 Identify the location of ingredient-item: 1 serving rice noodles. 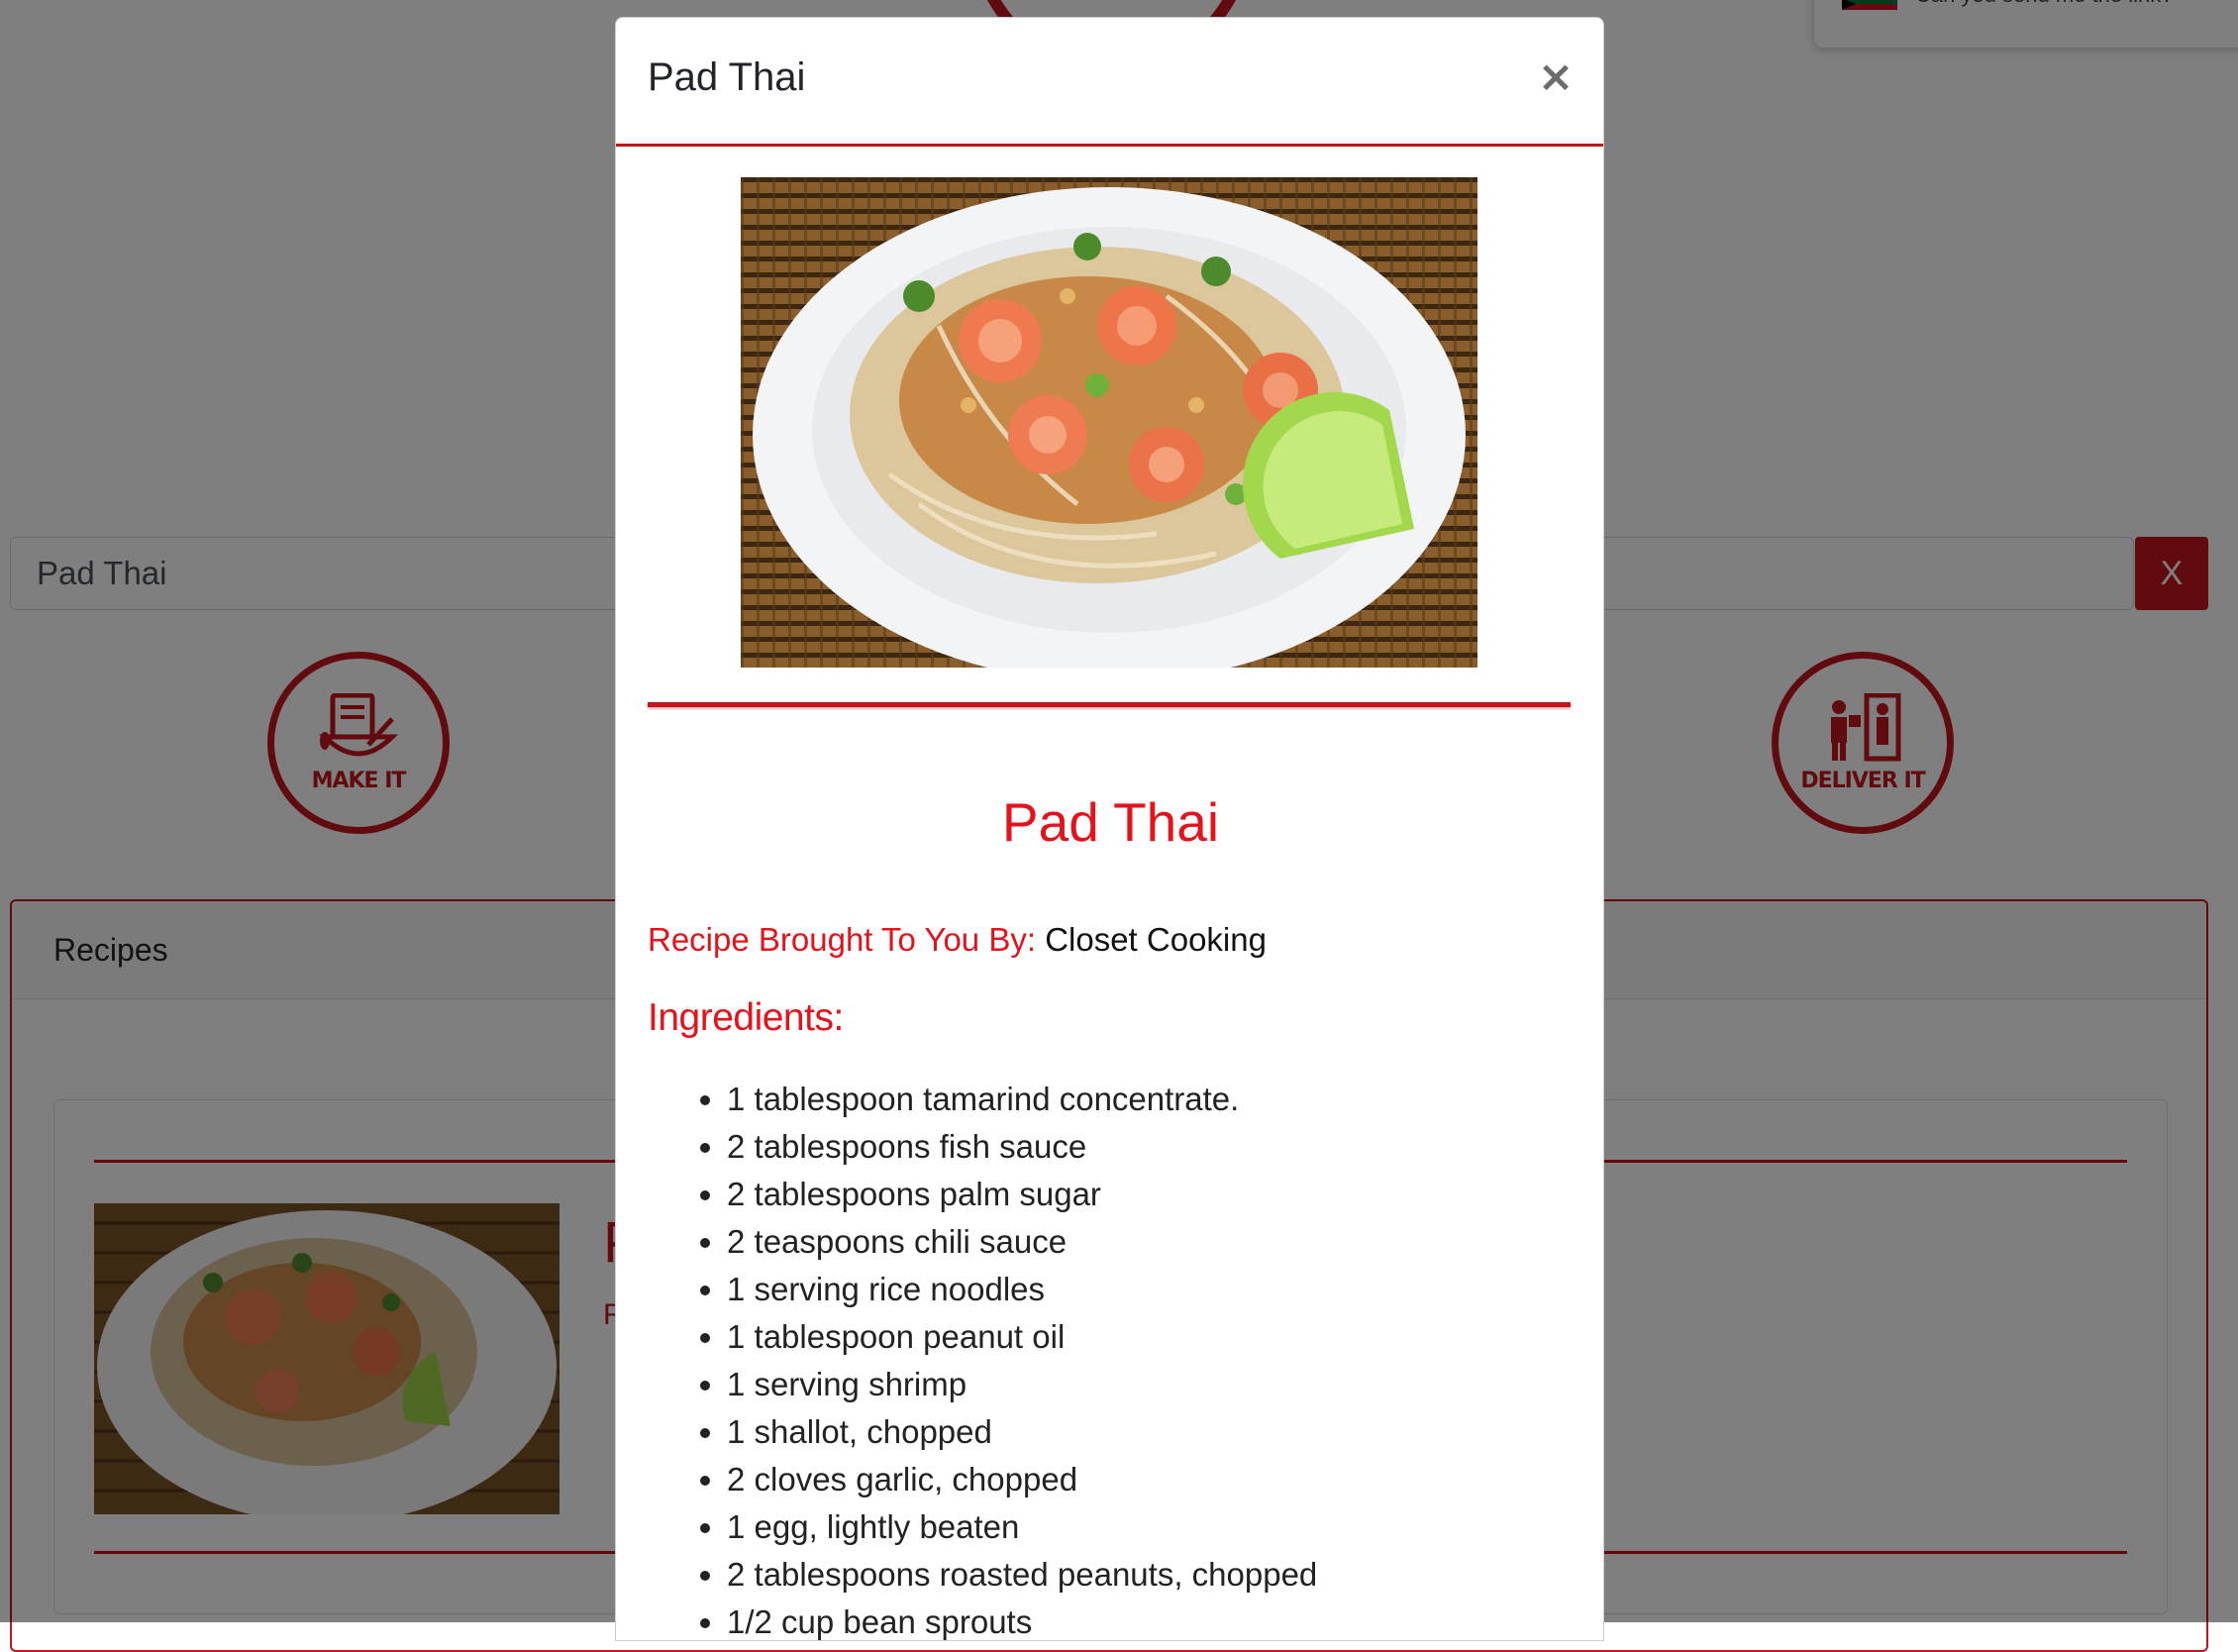
(1022, 1290).